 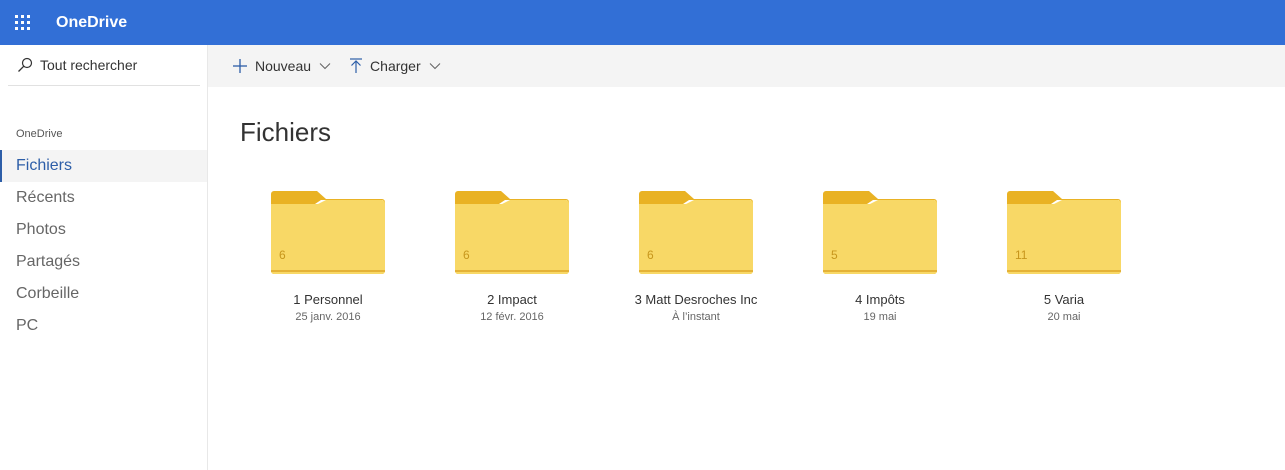 What do you see at coordinates (103, 326) in the screenshot?
I see `sidebar-item-pc: PC` at bounding box center [103, 326].